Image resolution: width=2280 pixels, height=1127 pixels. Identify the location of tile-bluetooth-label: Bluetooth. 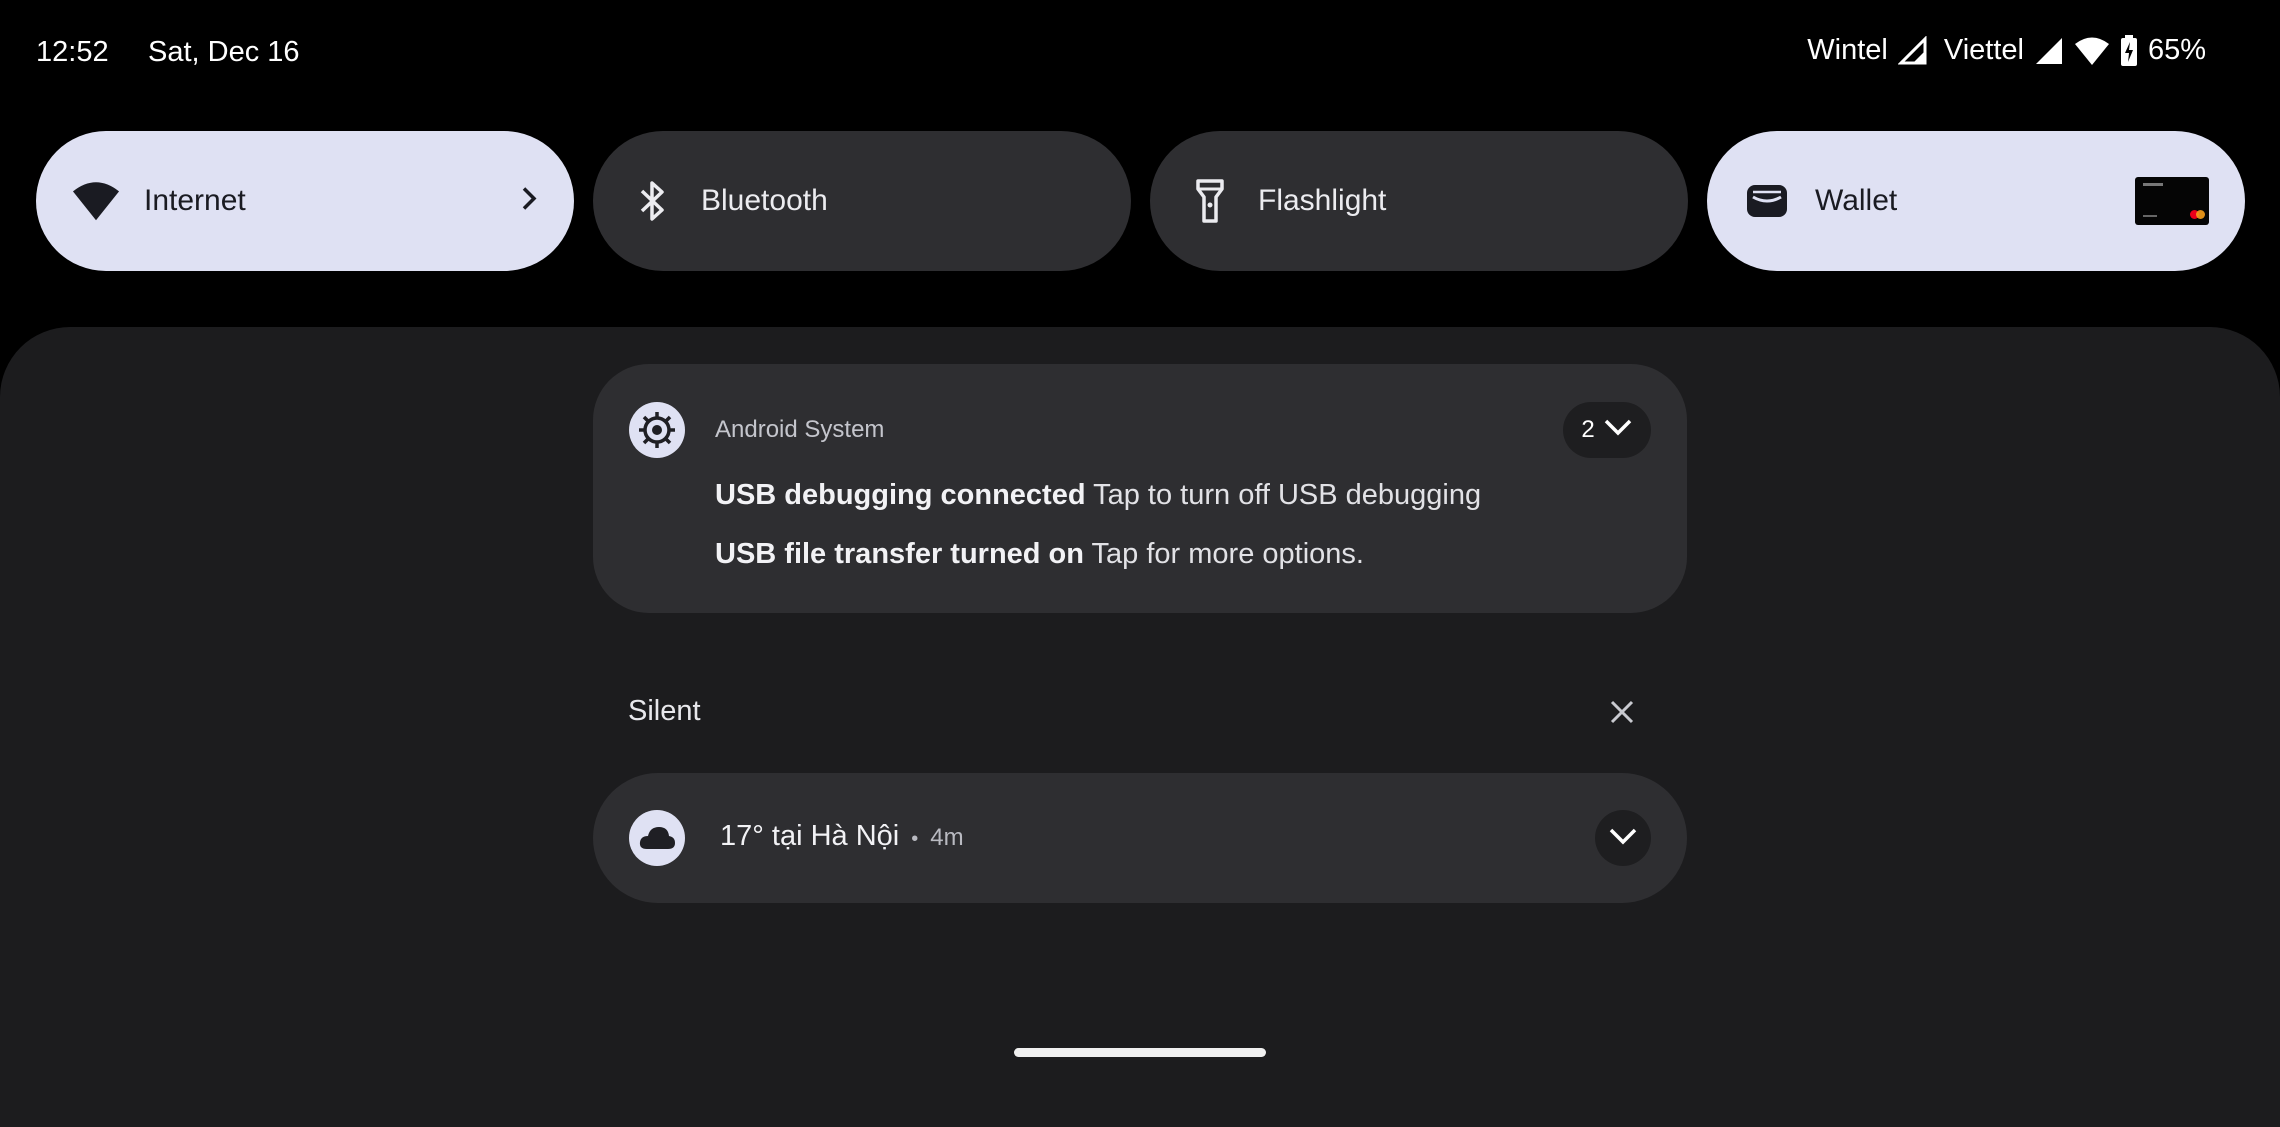
(764, 200).